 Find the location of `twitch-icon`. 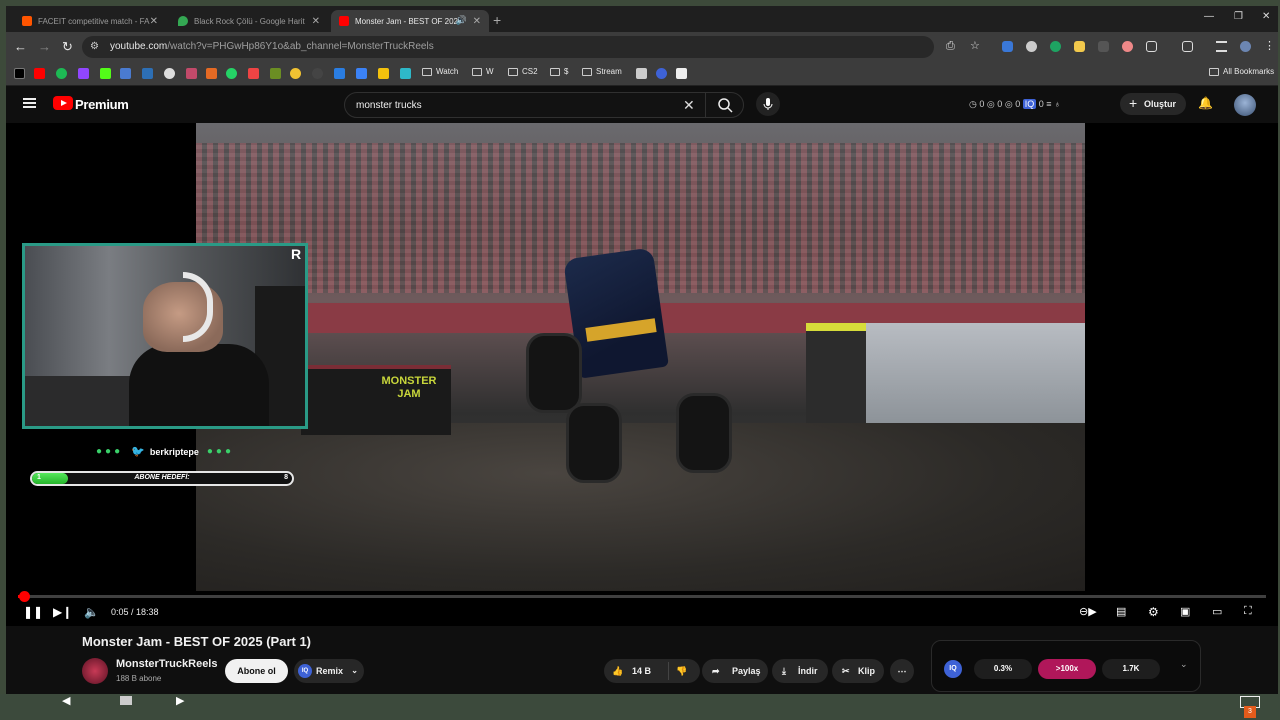

twitch-icon is located at coordinates (83, 73).